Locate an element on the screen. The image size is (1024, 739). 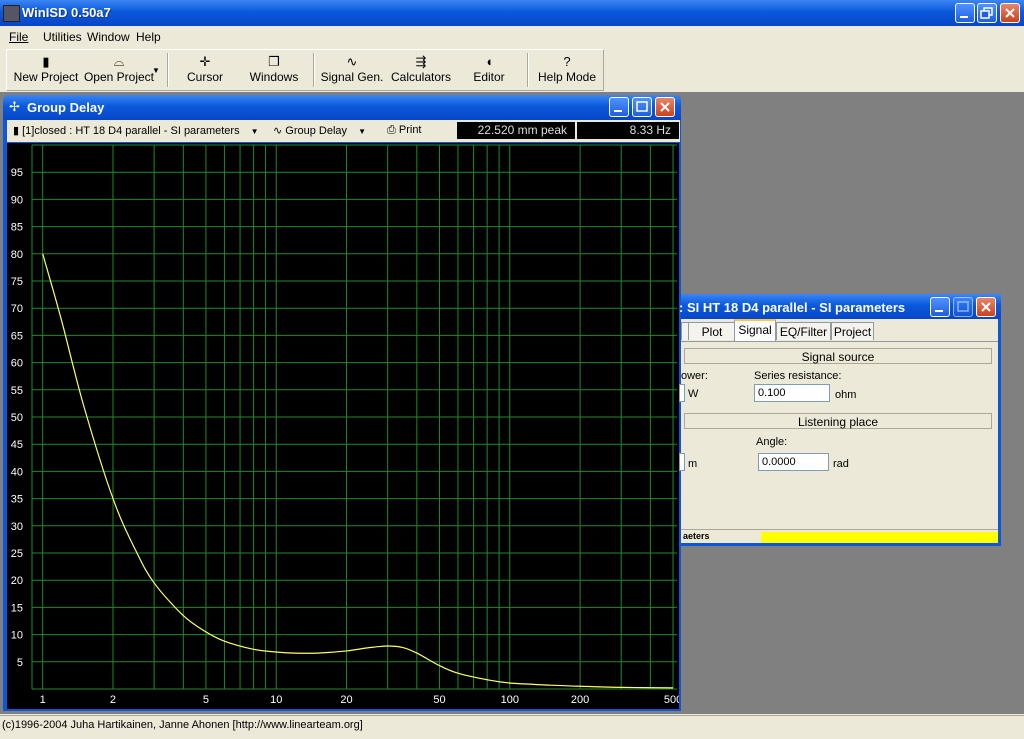
y-tick-label: 90 is located at coordinates (17, 200).